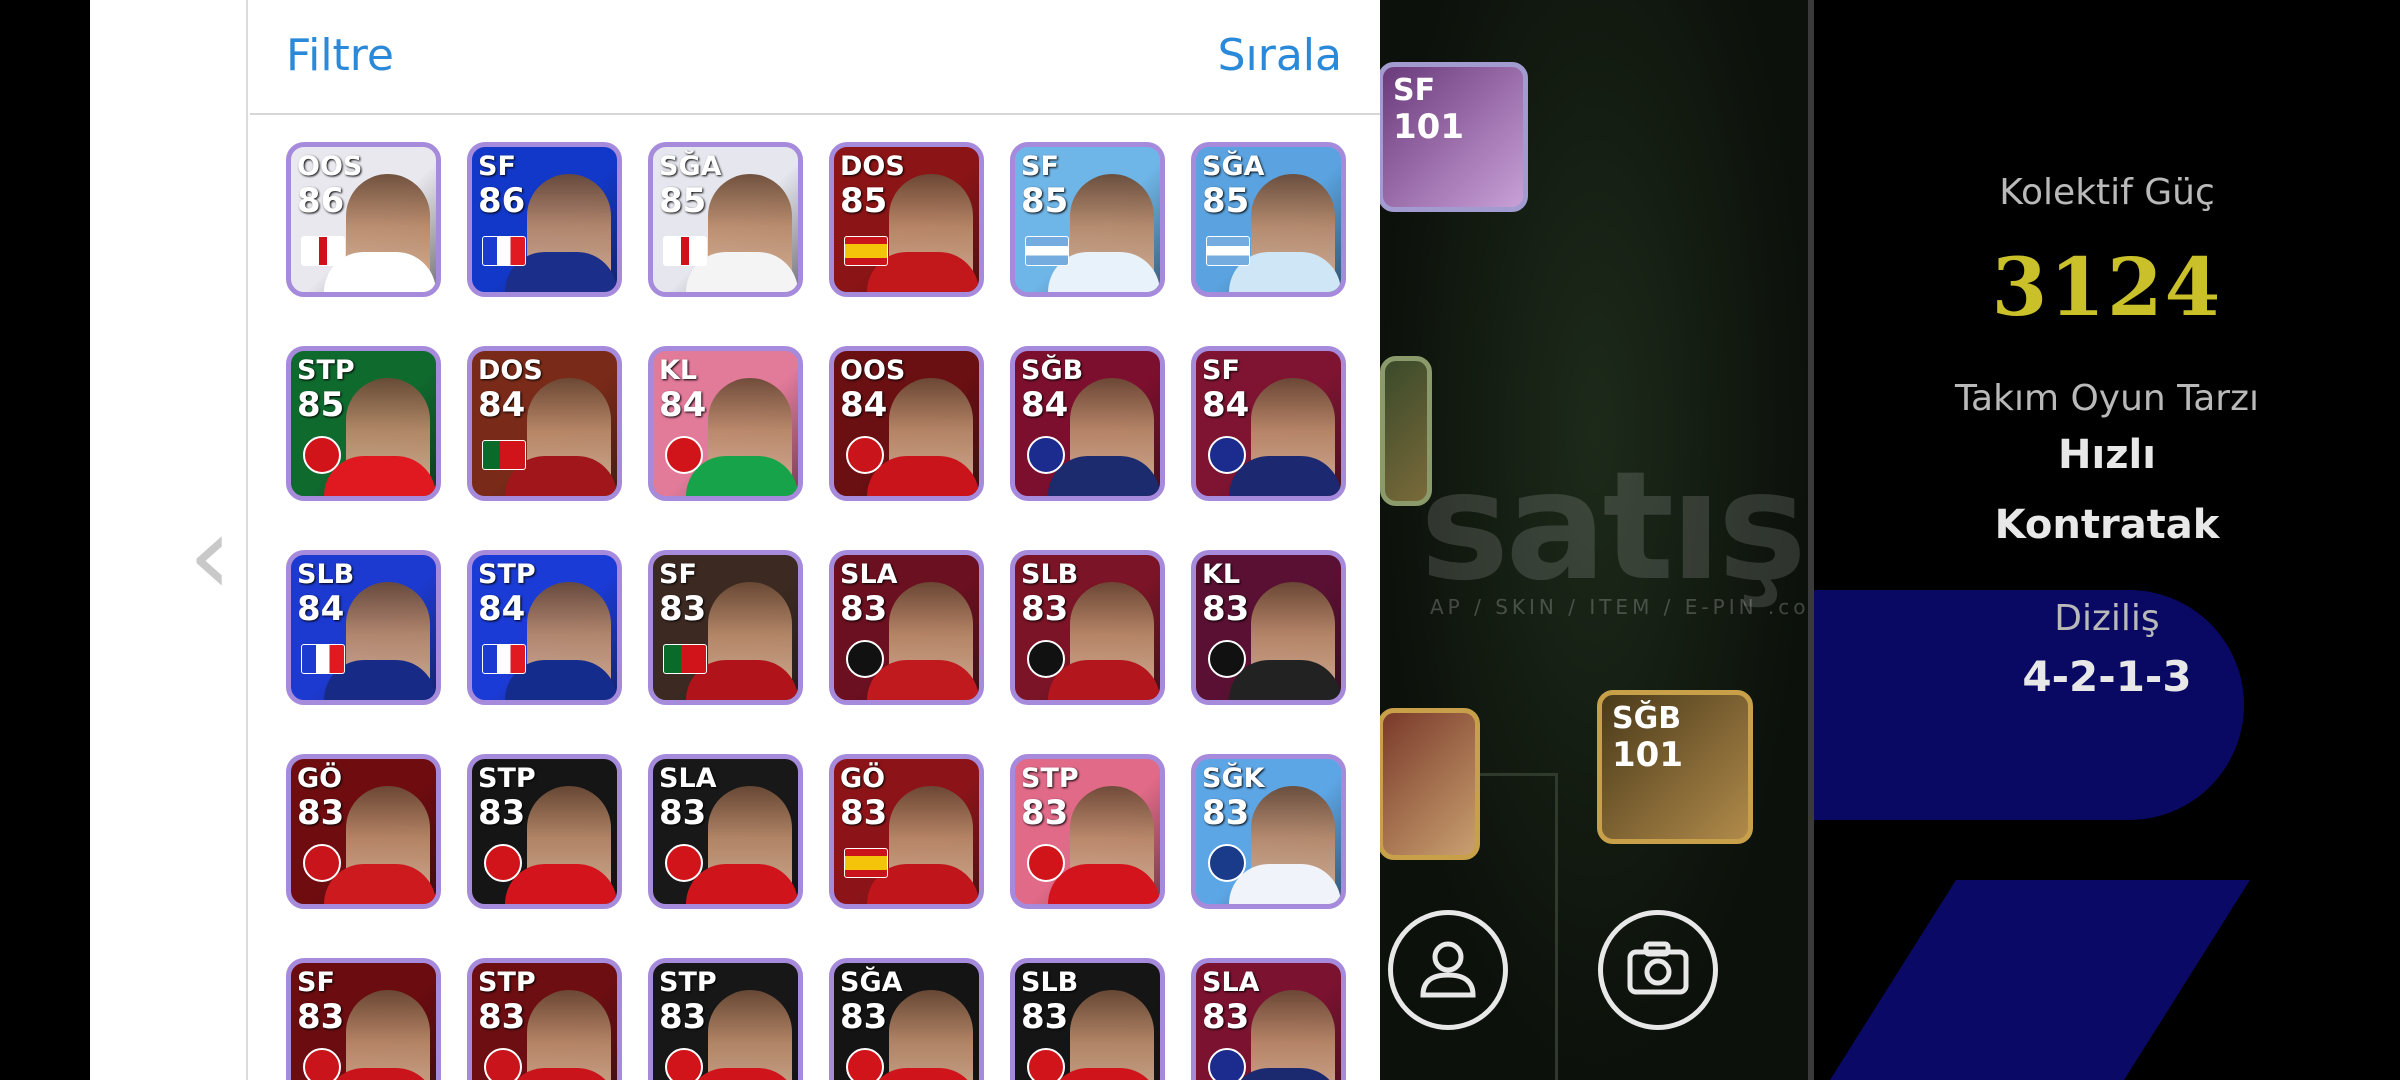  I want to click on player-position: SĞK, so click(1233, 778).